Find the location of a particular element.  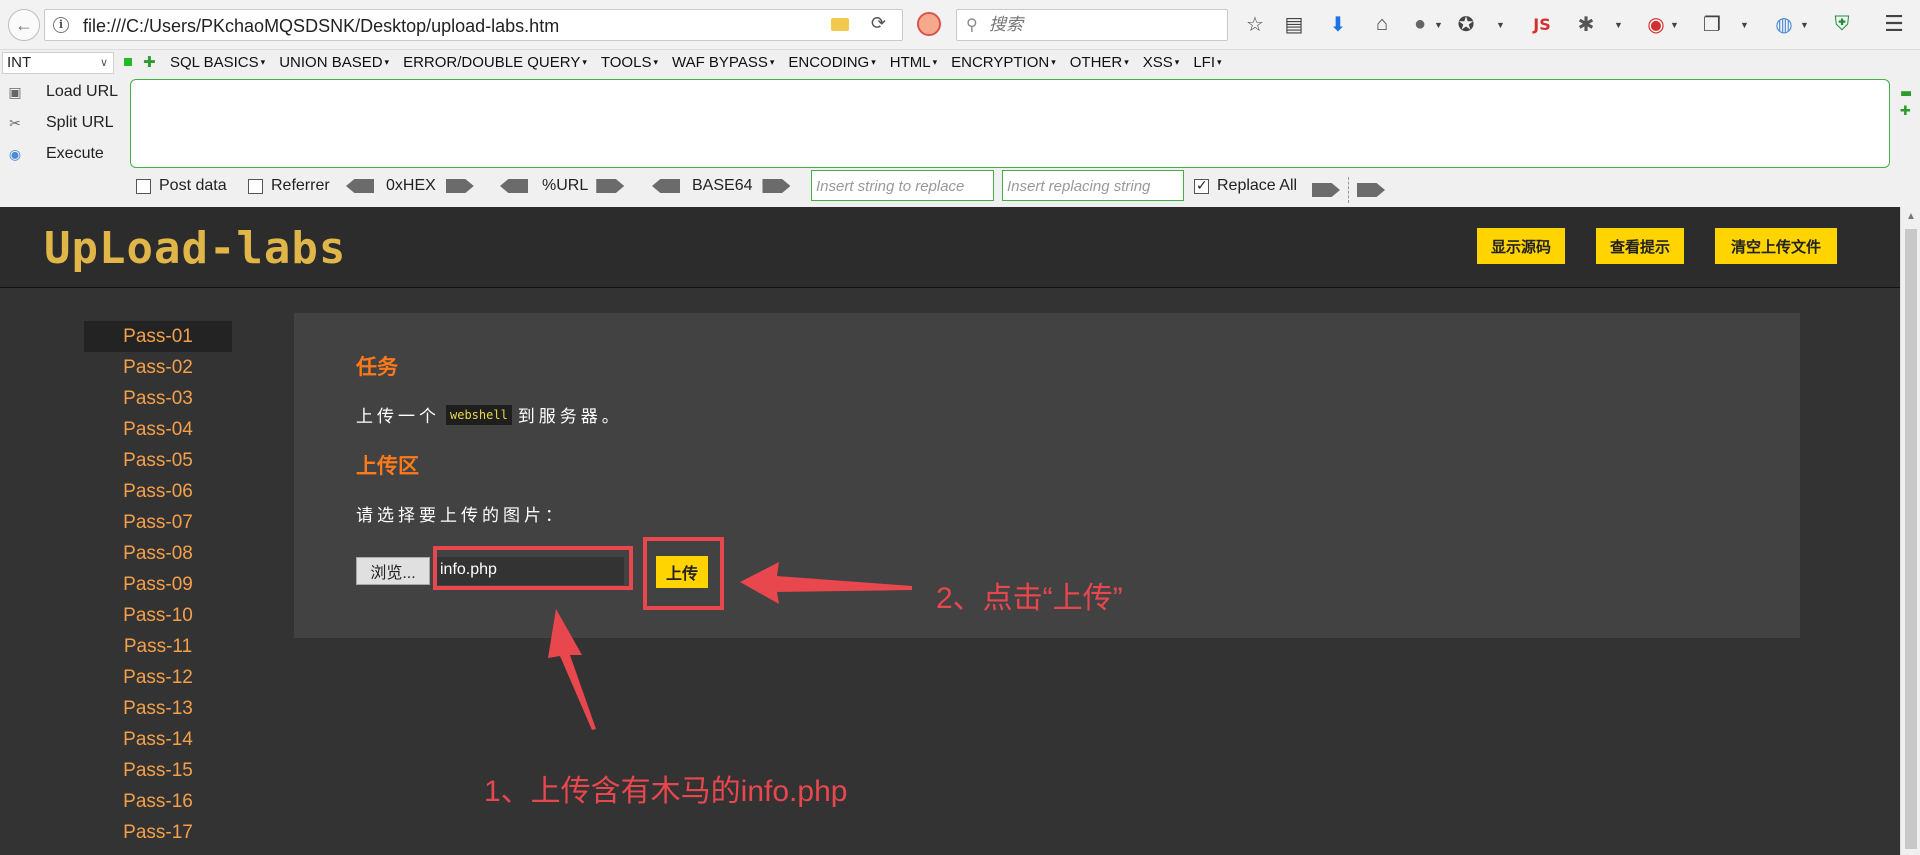

sidebar-item-pass-06: Pass-06 is located at coordinates (158, 491).